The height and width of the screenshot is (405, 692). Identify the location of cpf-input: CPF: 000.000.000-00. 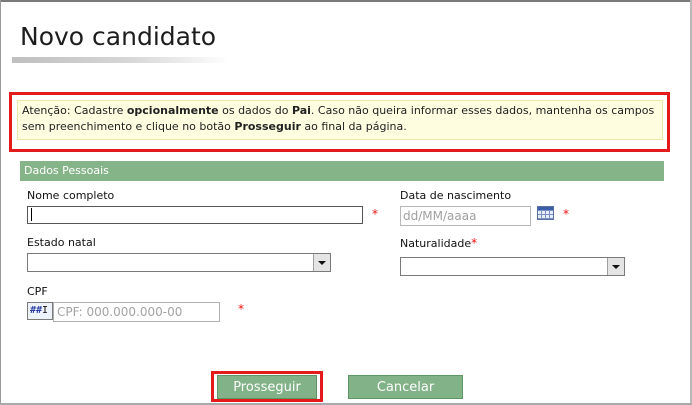
(136, 312).